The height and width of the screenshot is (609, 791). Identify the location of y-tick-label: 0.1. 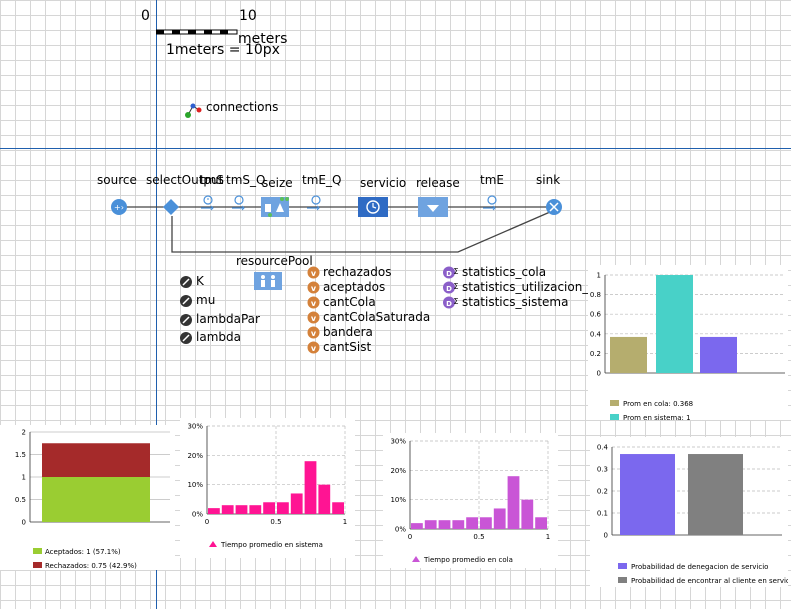
(602, 514).